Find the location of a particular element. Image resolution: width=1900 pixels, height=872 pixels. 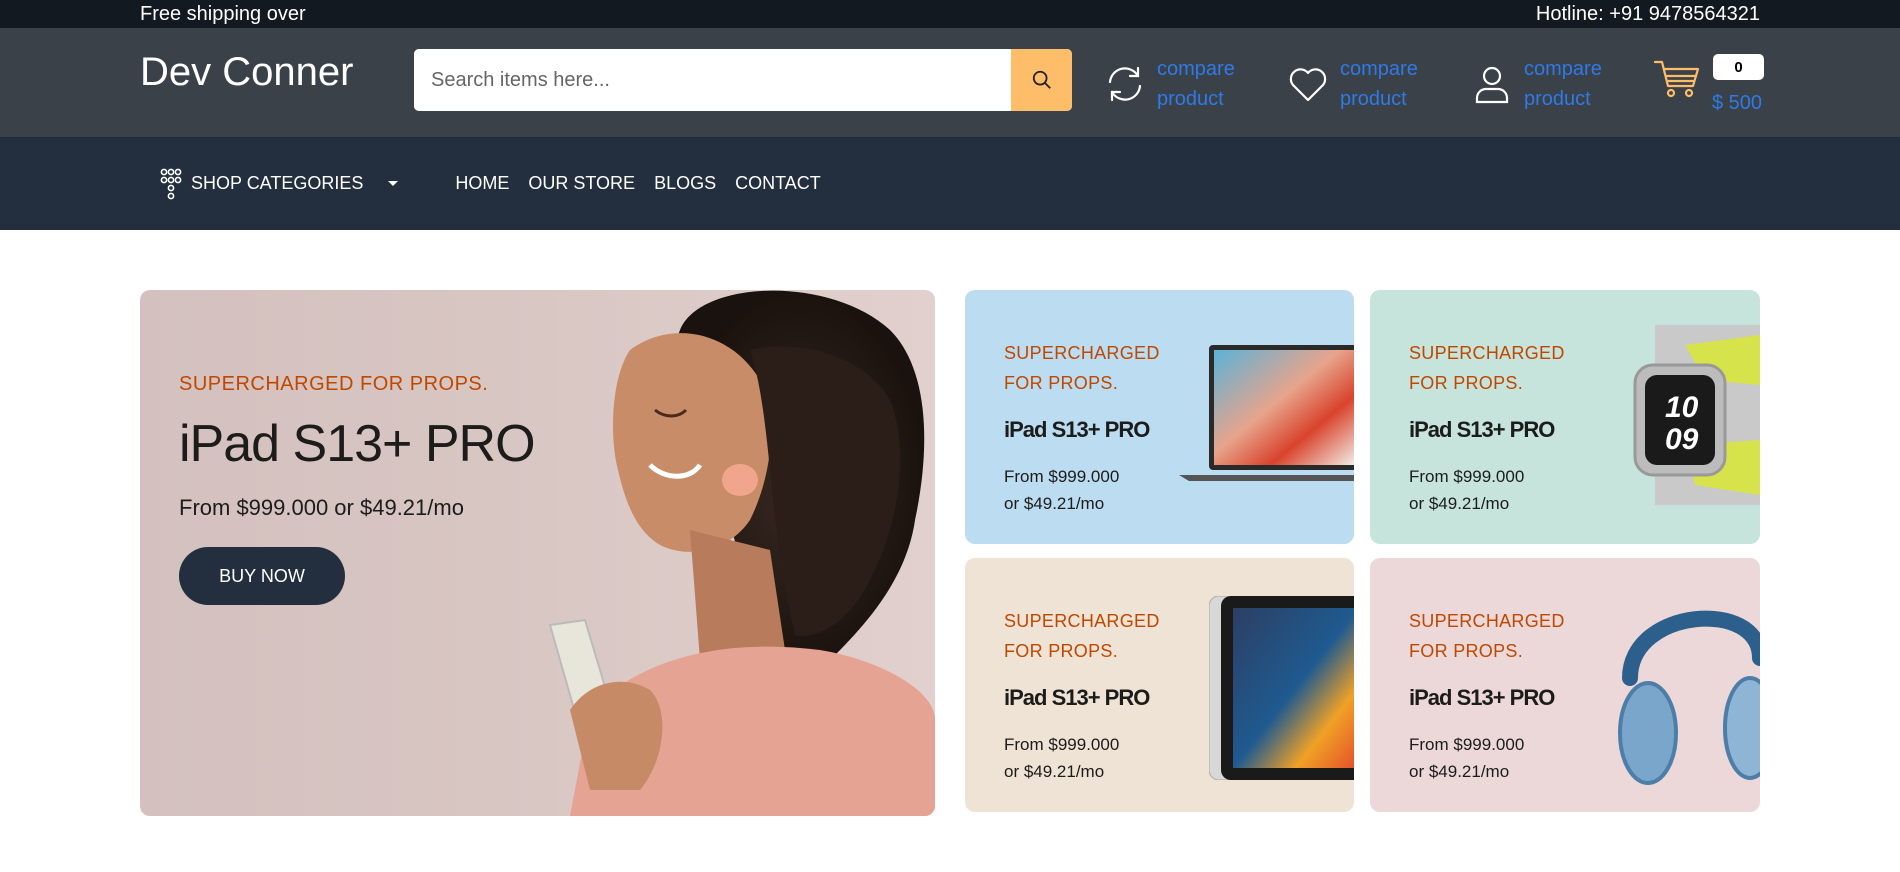

woman-with-earbuds-image is located at coordinates (741, 553).